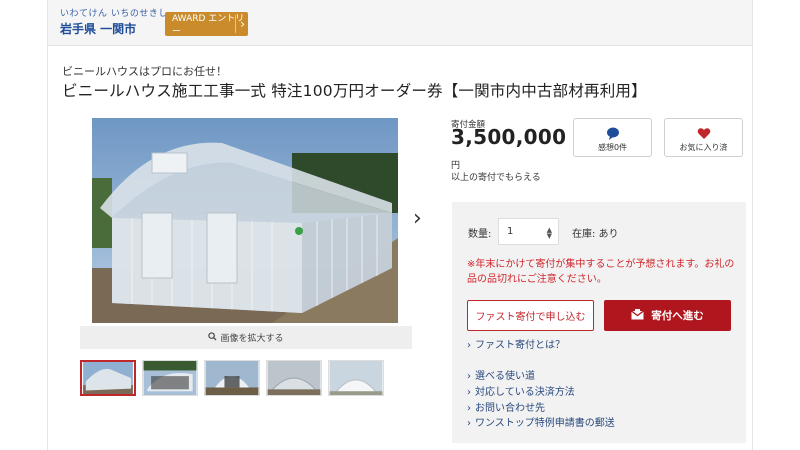 The image size is (800, 450). Describe the element at coordinates (400, 23) in the screenshot. I see `municipality-header: いわてけん いちのせきし 岩手県 一関市 AWARD エントリー ›` at that location.